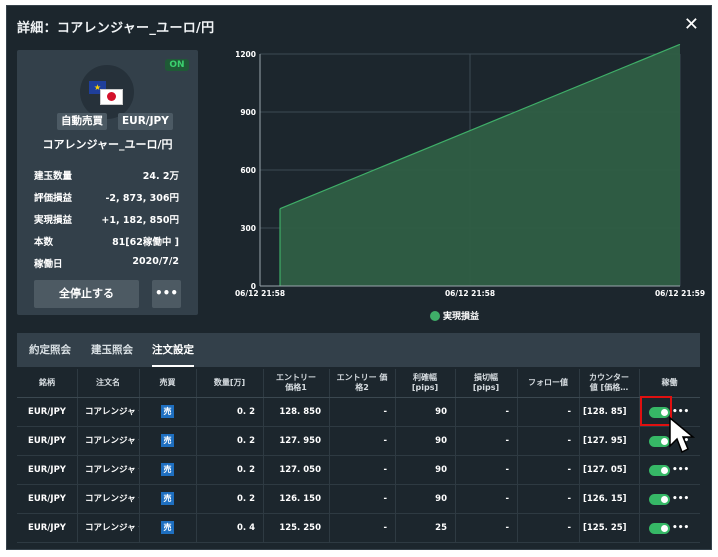 Image resolution: width=718 pixels, height=557 pixels. Describe the element at coordinates (44, 242) in the screenshot. I see `stat-label: 本数` at that location.